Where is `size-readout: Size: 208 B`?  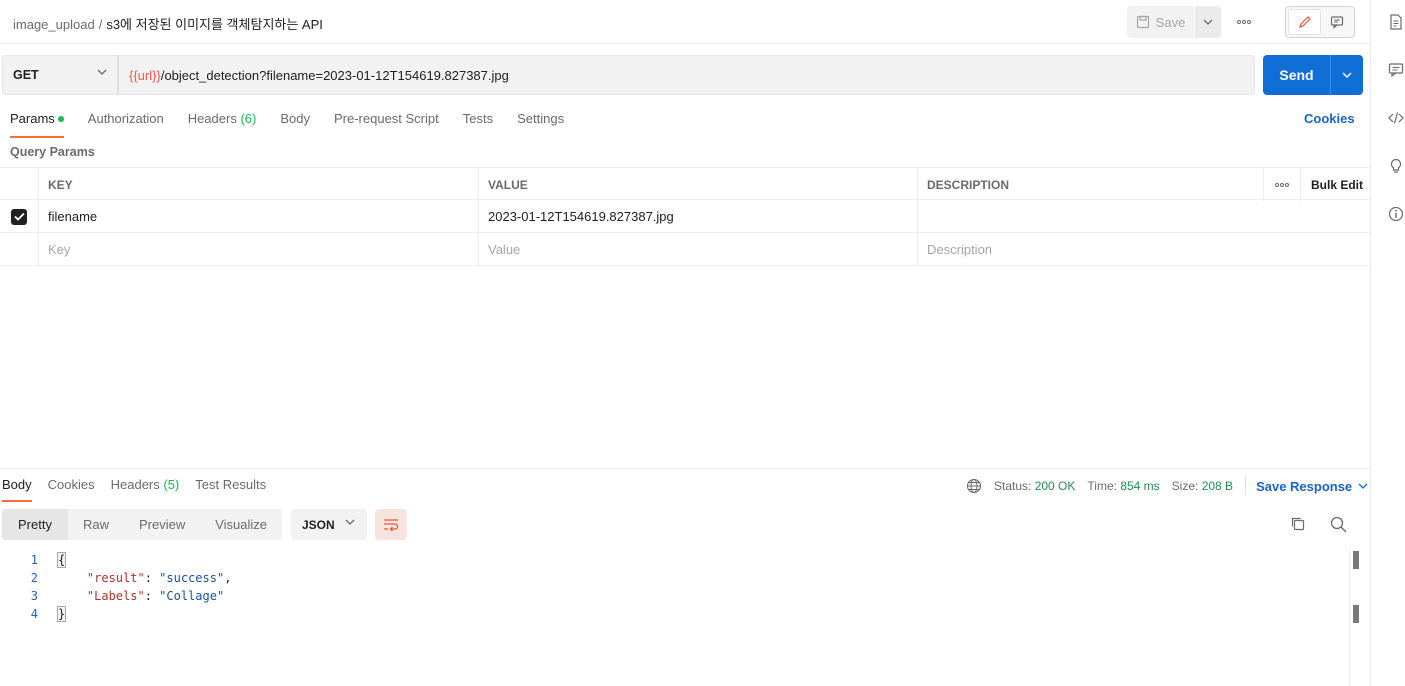 size-readout: Size: 208 B is located at coordinates (1202, 486).